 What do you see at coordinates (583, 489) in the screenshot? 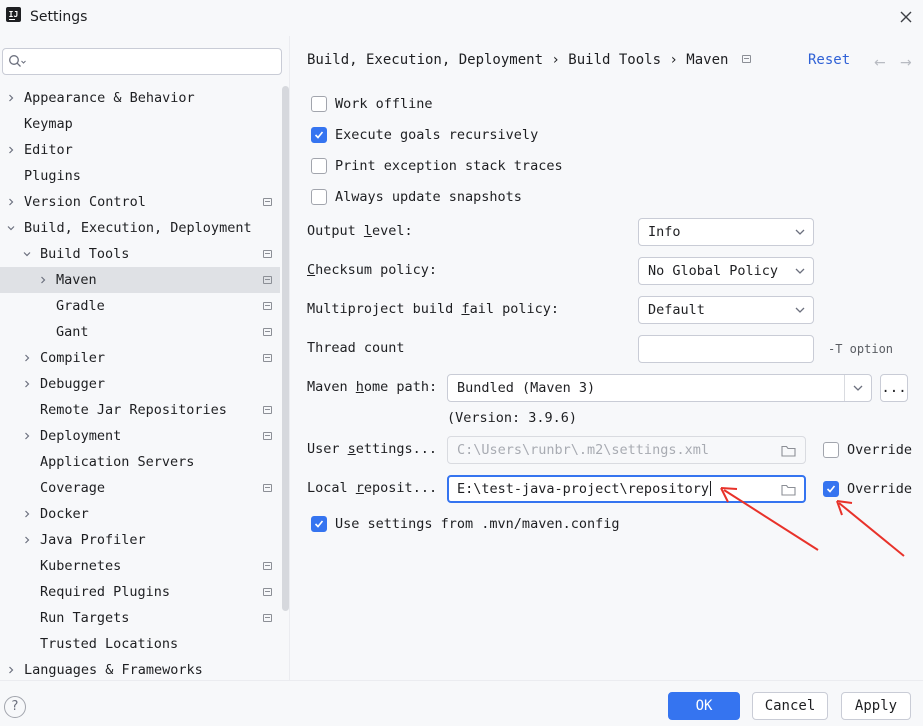
I see `input-value: E:\test-java-project\repository` at bounding box center [583, 489].